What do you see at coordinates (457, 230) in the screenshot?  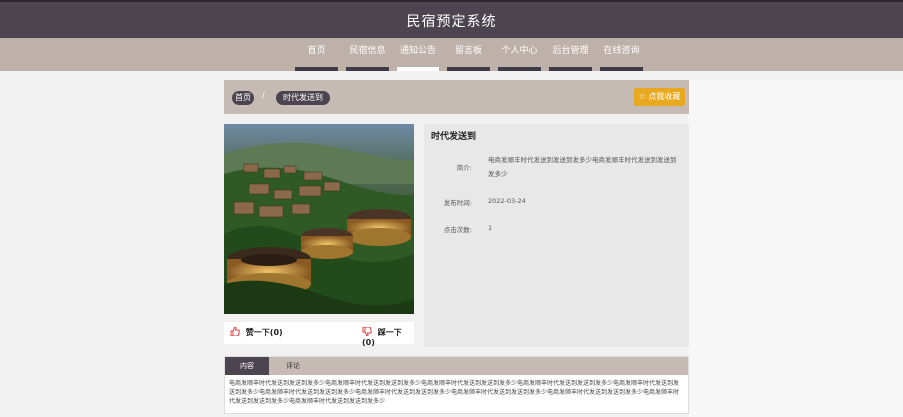 I see `click-count-label: 点击次数:` at bounding box center [457, 230].